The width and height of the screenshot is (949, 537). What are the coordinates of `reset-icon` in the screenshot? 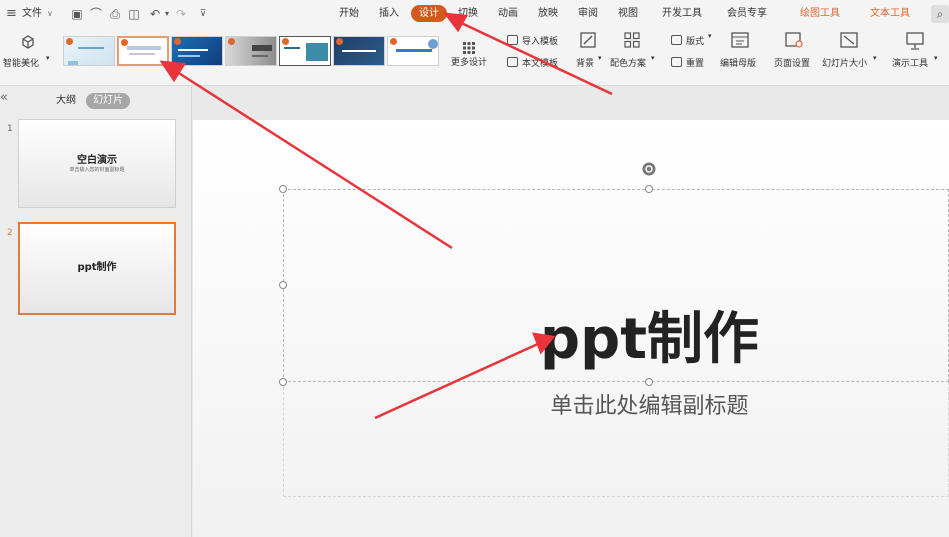 It's located at (676, 62).